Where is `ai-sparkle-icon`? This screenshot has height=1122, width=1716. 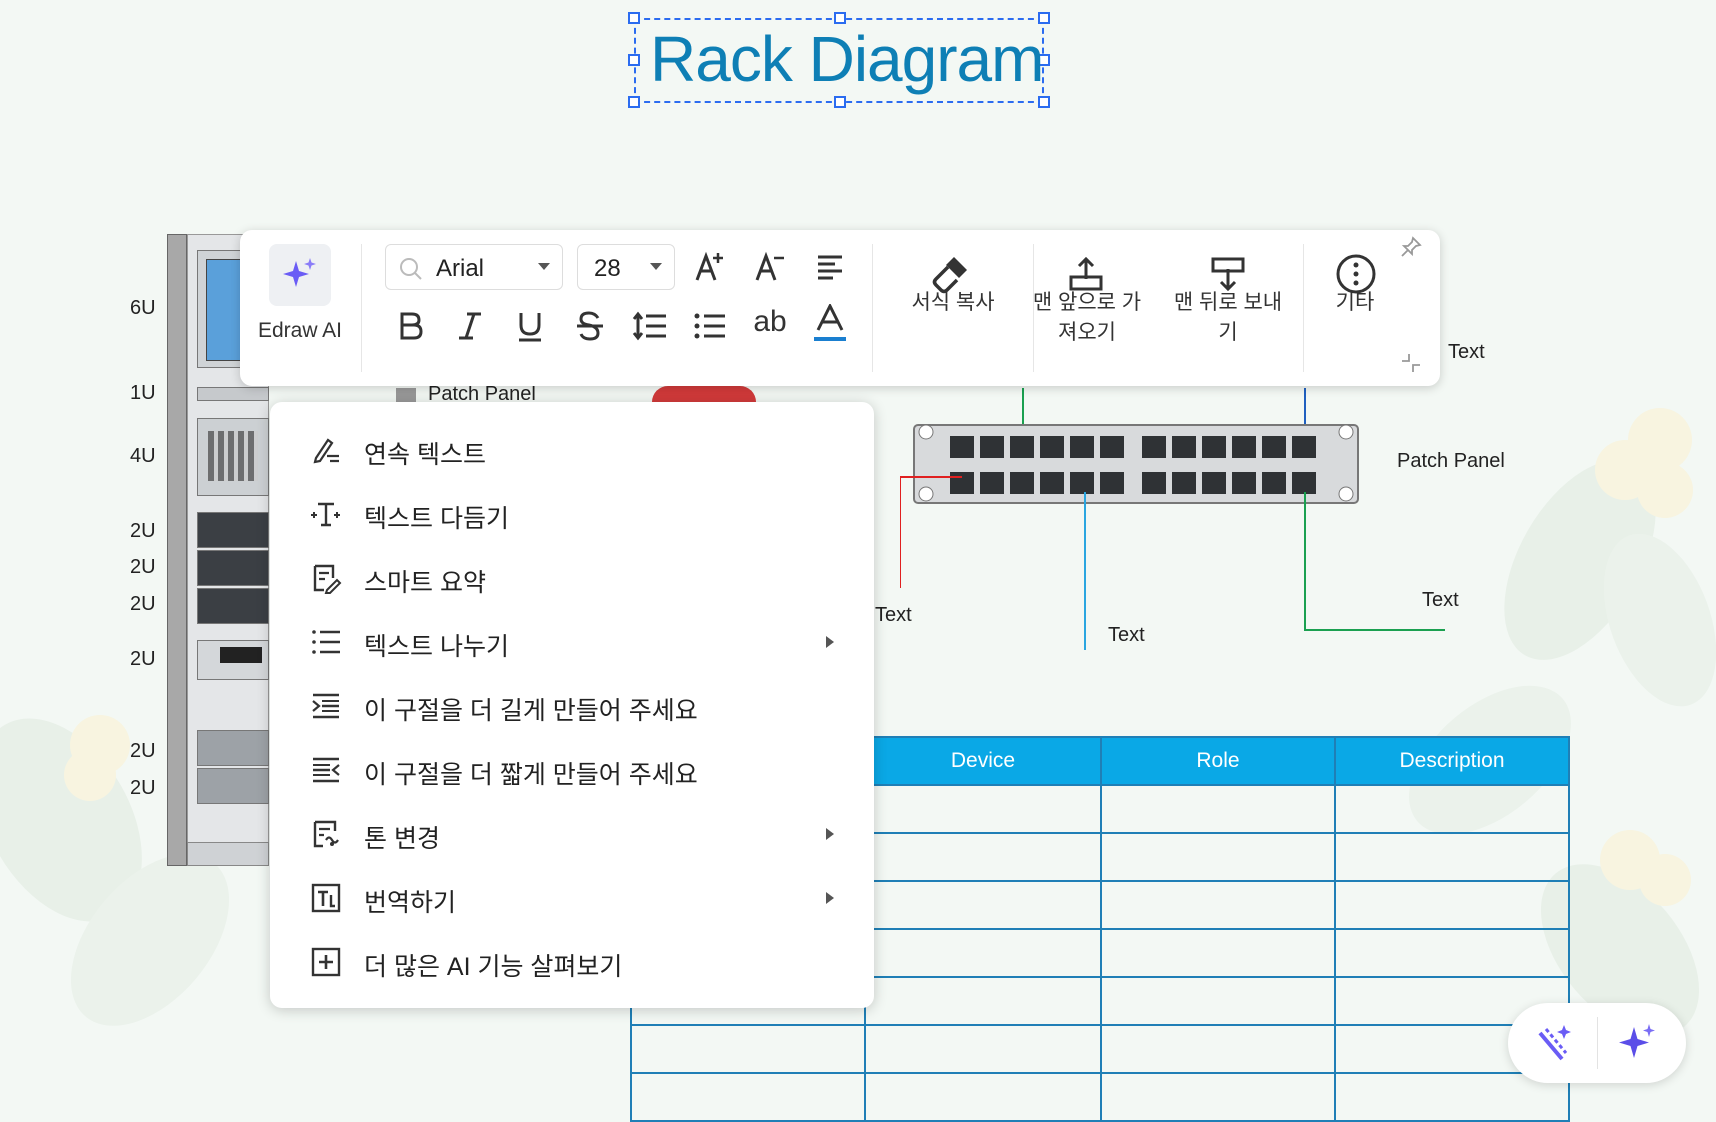 ai-sparkle-icon is located at coordinates (1637, 1041).